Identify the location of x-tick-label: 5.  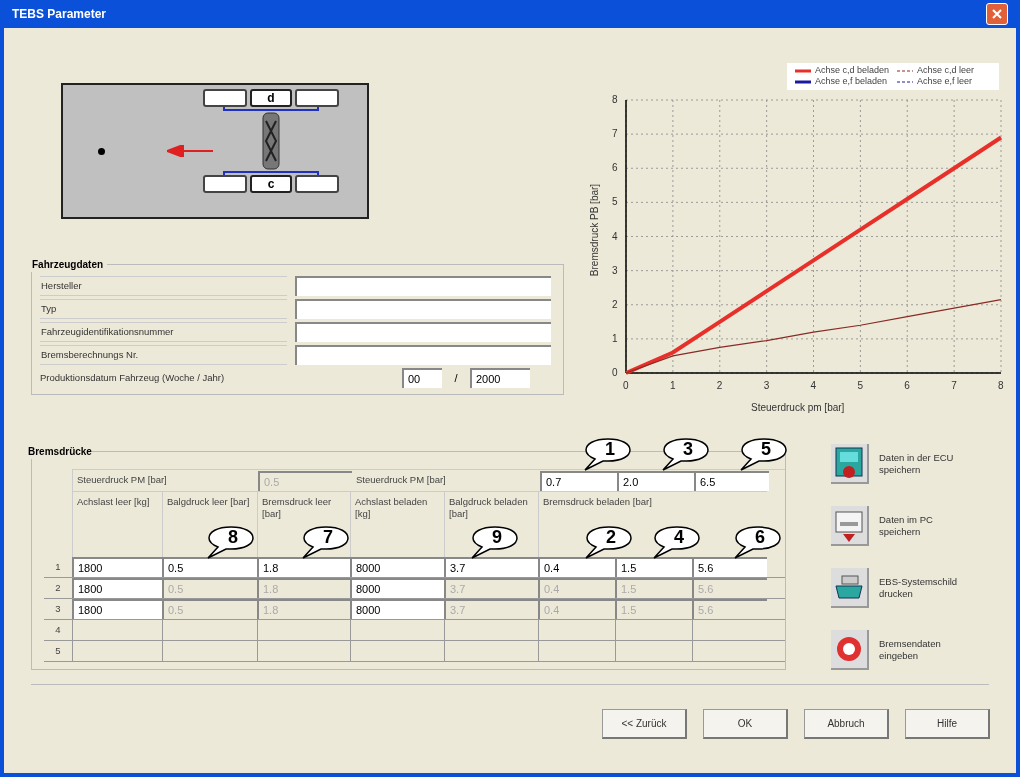
(860, 386).